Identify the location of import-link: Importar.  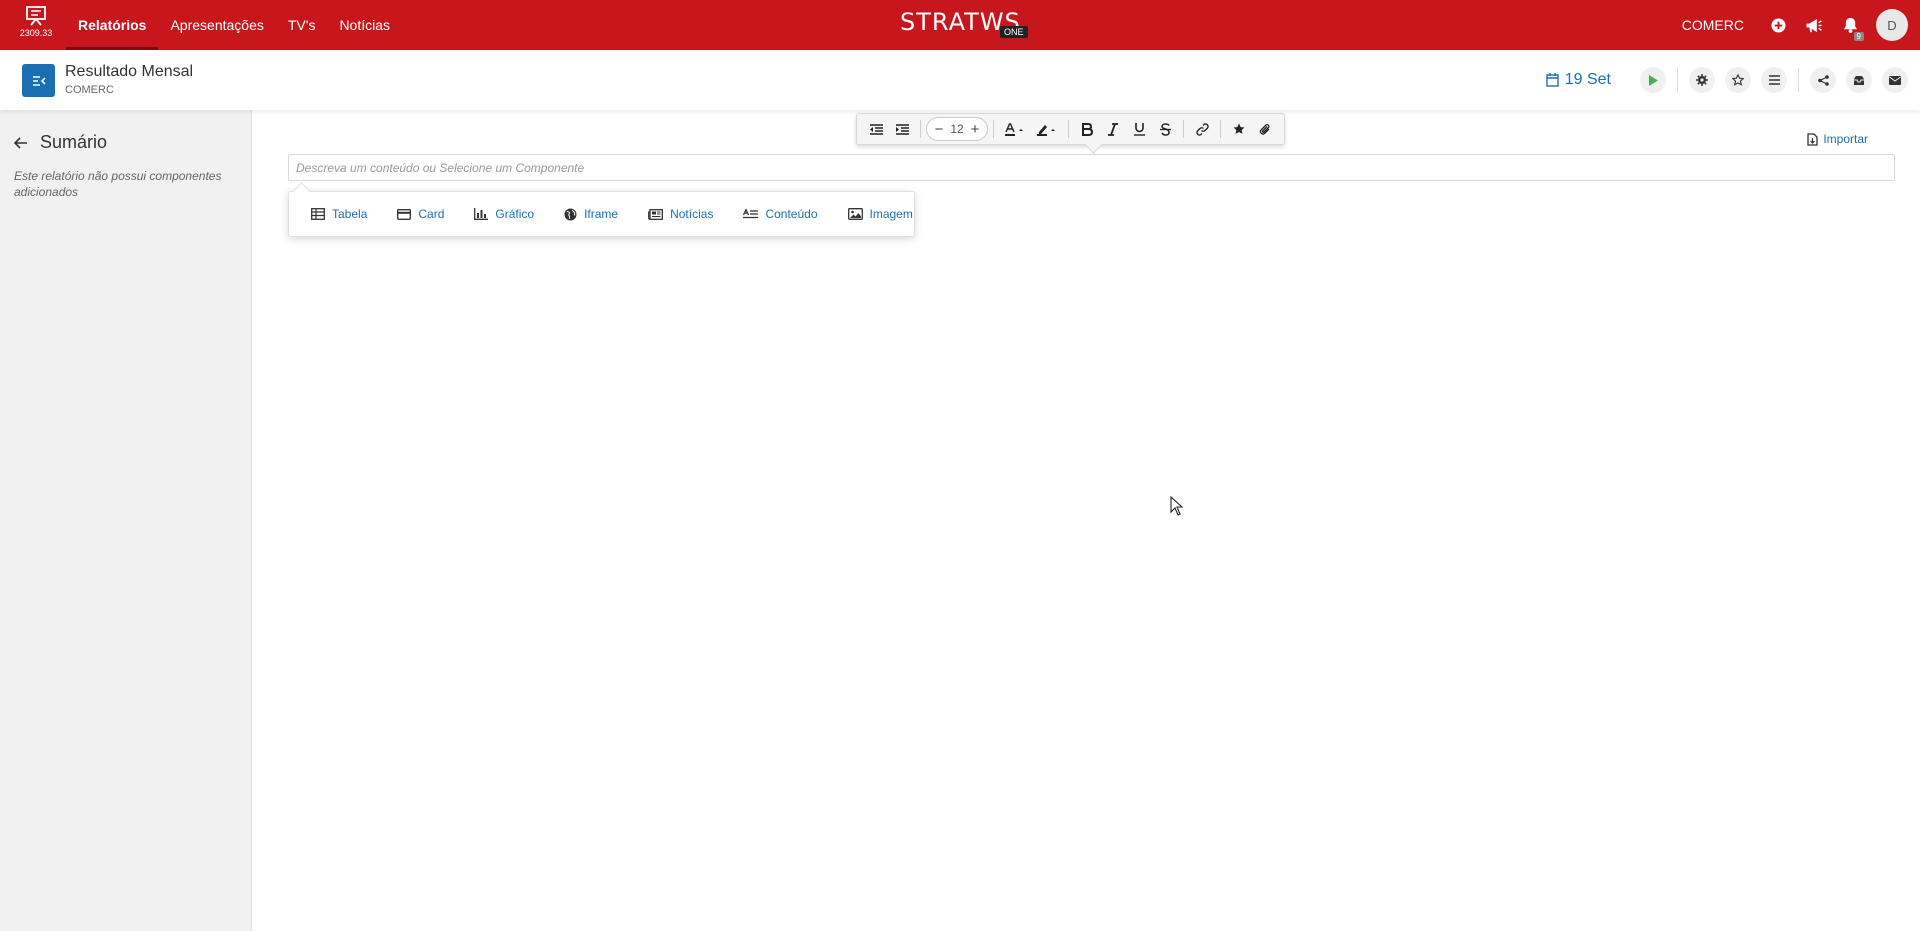
(1837, 139).